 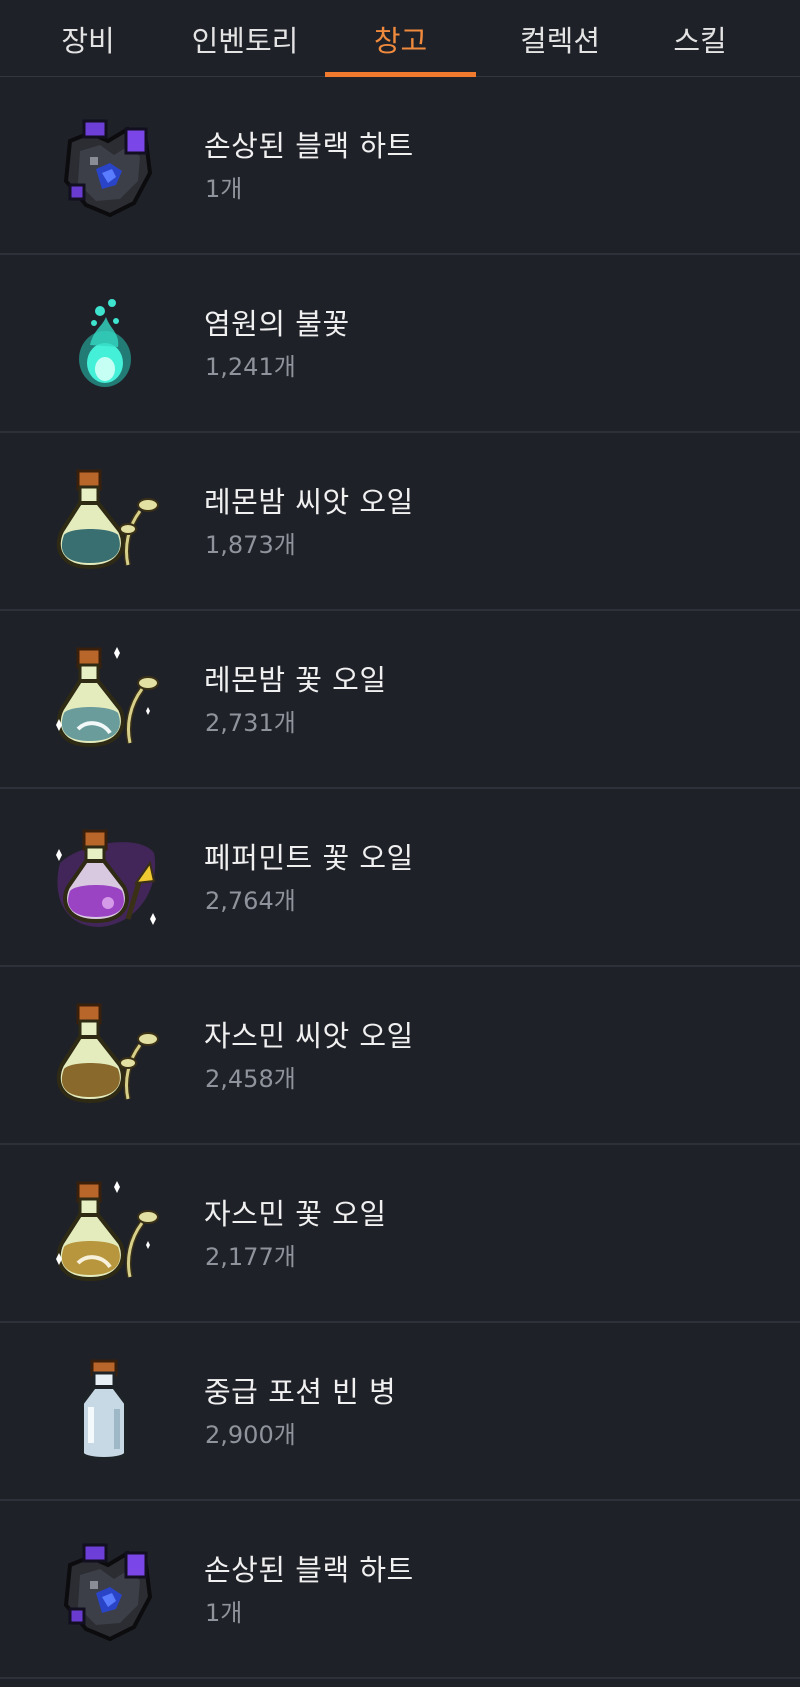 I want to click on jasmine-flower-oil-bottle-icon, so click(x=105, y=1234).